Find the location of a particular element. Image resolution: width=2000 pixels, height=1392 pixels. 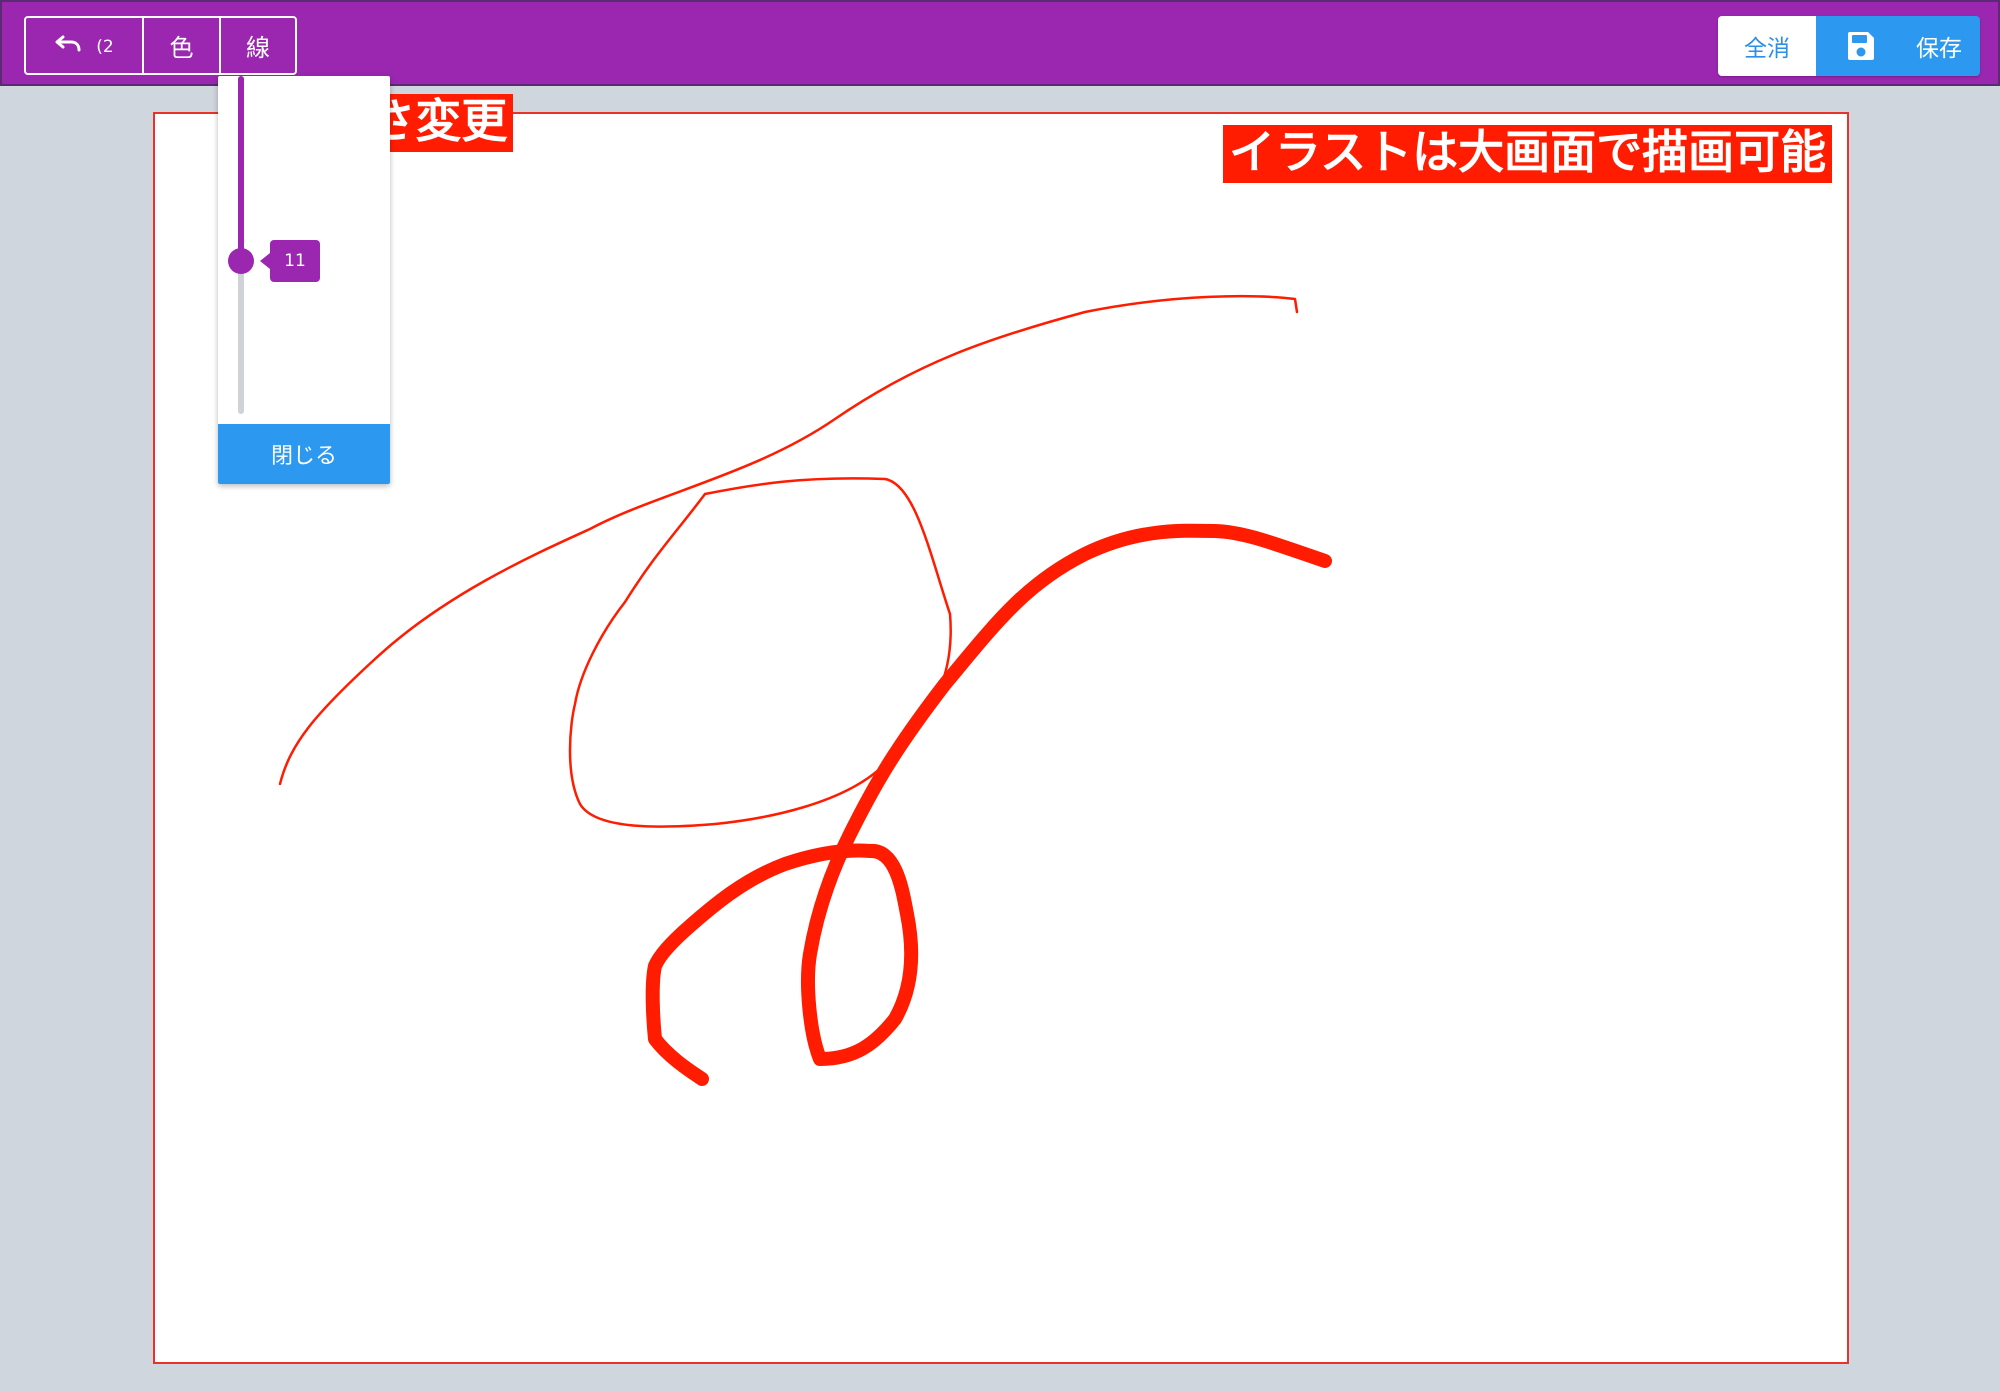

action-button-group: 全消 保存 is located at coordinates (1849, 46).